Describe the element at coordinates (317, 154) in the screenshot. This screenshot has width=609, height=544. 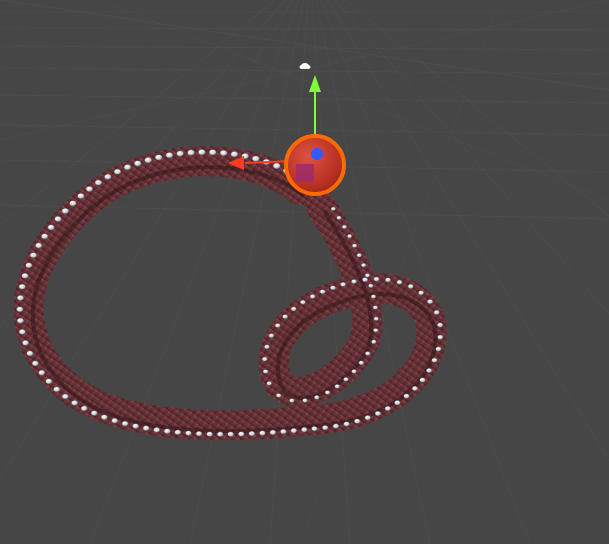
I see `z-axis-handle` at that location.